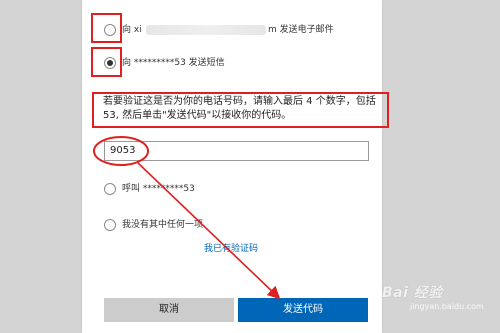 The height and width of the screenshot is (333, 500). What do you see at coordinates (132, 30) in the screenshot?
I see `email-option-label-prefix: 向 xi` at bounding box center [132, 30].